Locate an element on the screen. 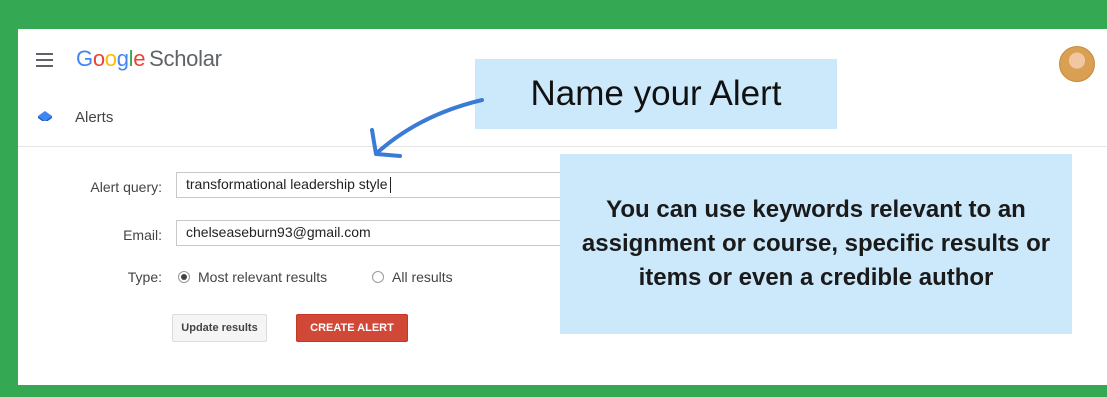 The image size is (1107, 397). radio-selected-icon is located at coordinates (184, 277).